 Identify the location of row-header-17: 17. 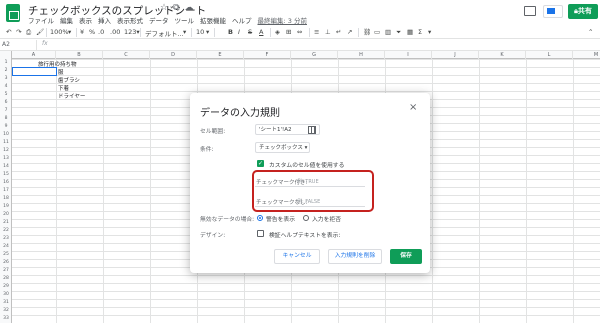
(6, 191).